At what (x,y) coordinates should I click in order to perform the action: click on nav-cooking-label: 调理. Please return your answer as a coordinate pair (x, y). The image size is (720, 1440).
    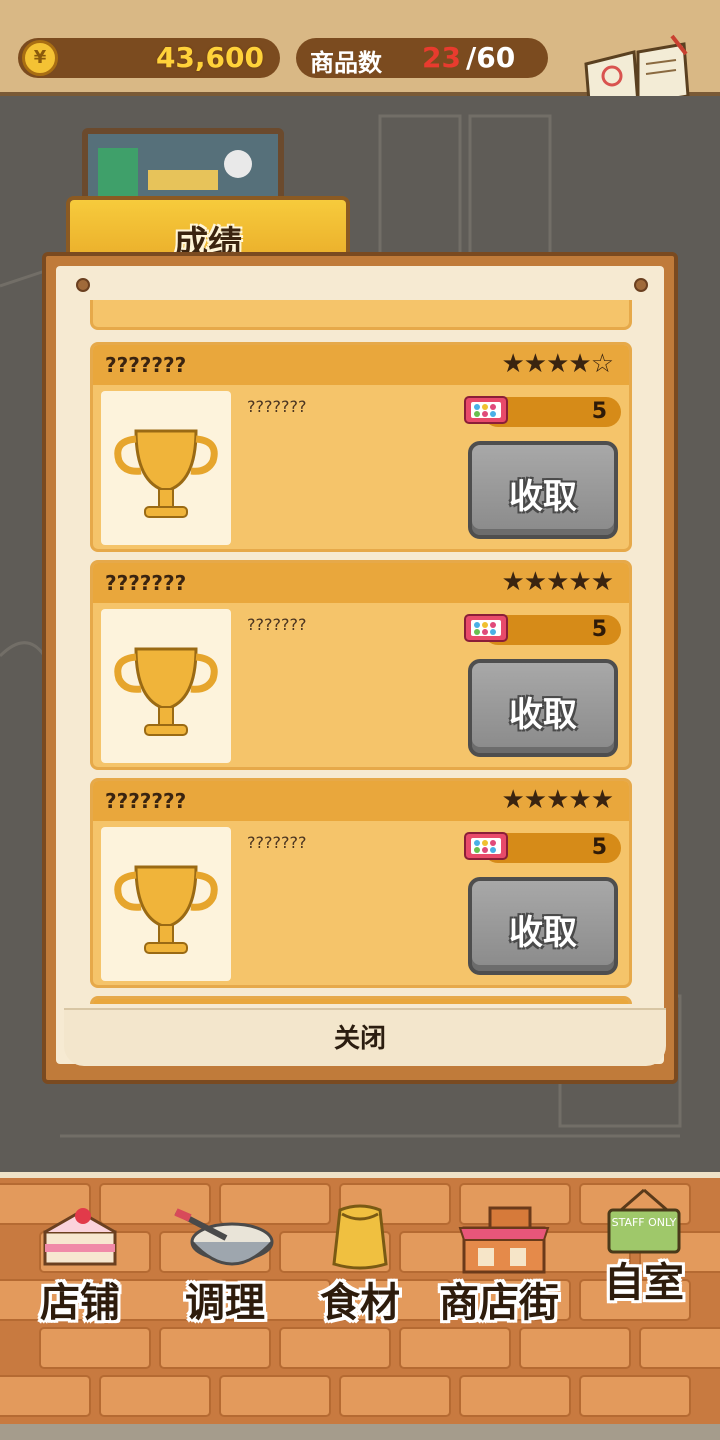
    Looking at the image, I should click on (225, 1303).